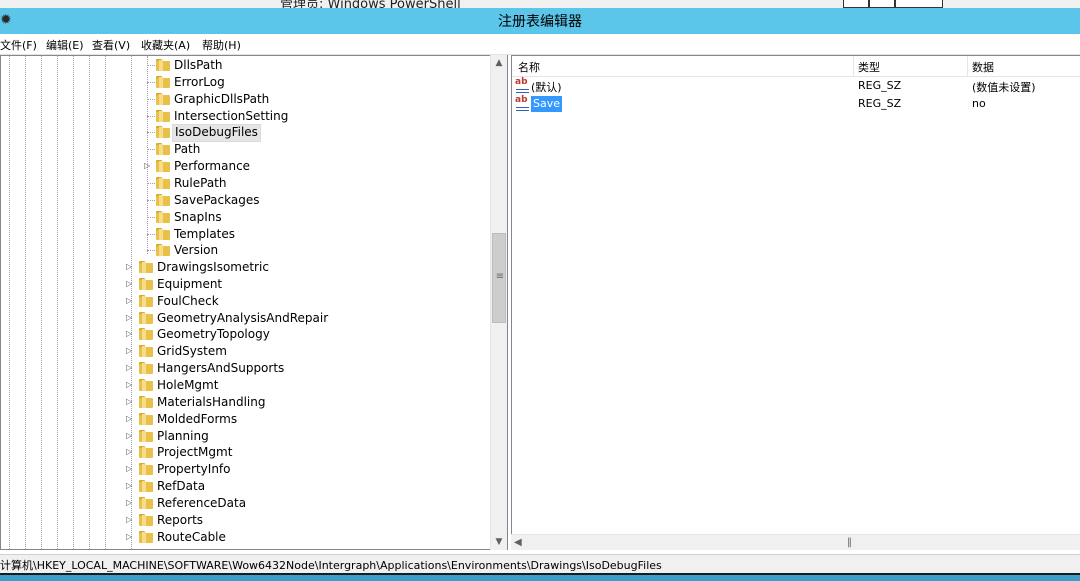 The height and width of the screenshot is (581, 1080). I want to click on tree-item-label: RouteCable, so click(191, 537).